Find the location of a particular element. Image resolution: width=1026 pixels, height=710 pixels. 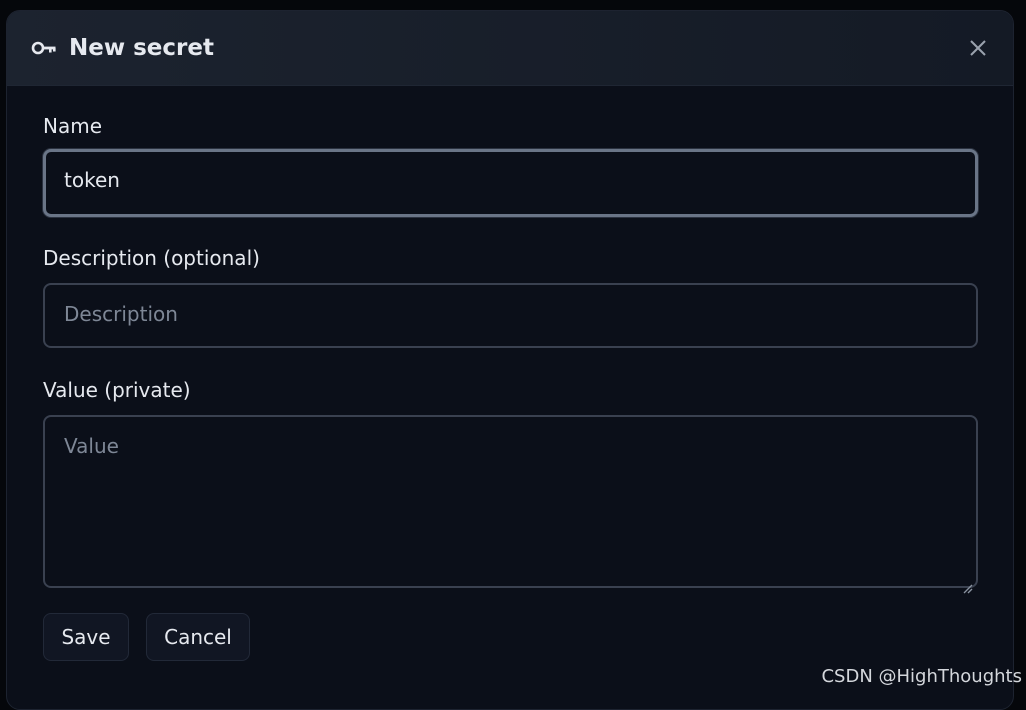

close-icon is located at coordinates (978, 48).